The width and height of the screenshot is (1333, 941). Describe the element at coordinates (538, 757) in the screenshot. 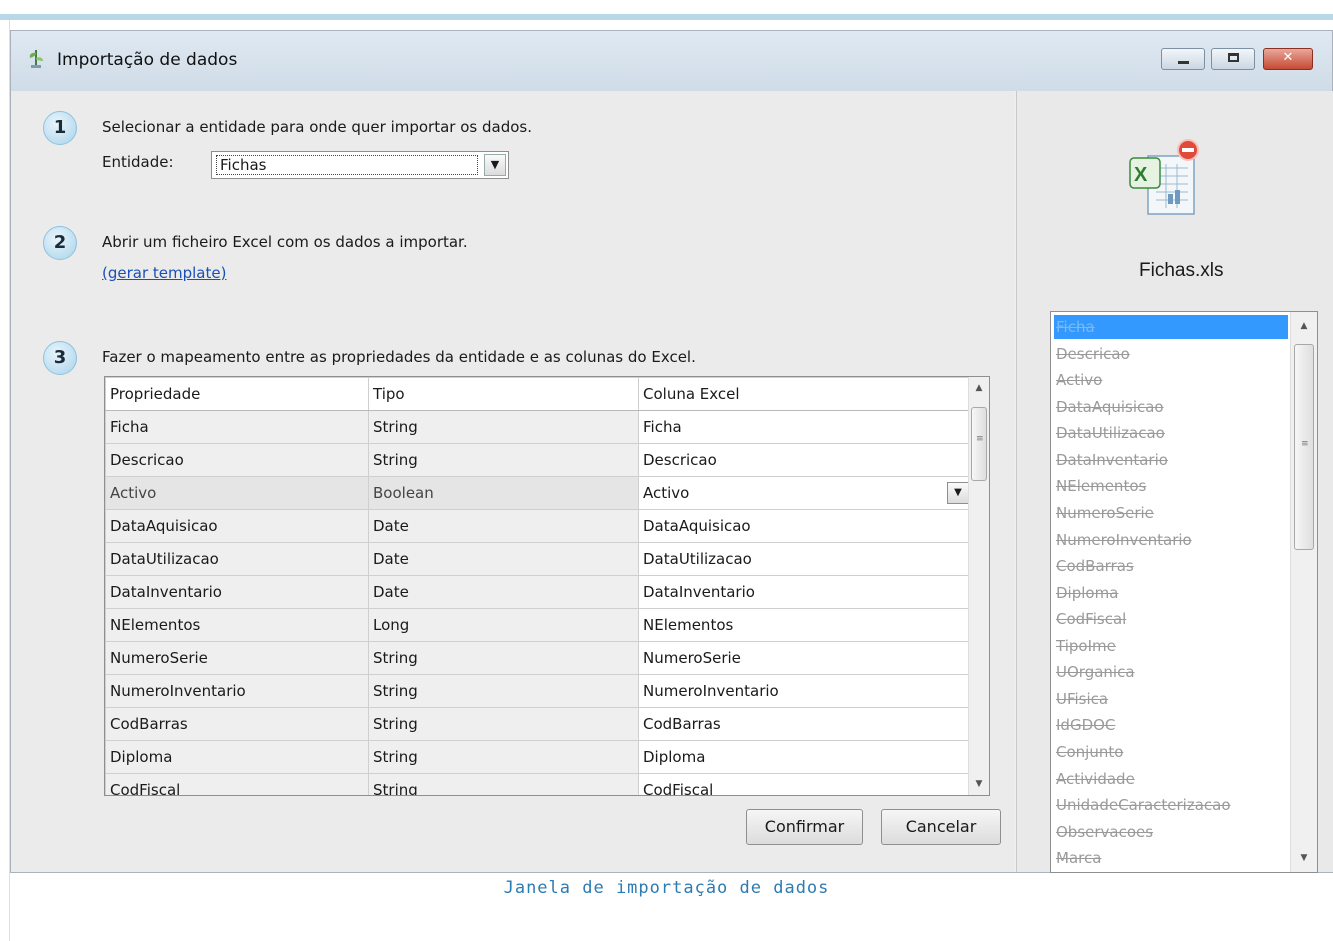

I see `table-row: Diploma String Diploma` at that location.